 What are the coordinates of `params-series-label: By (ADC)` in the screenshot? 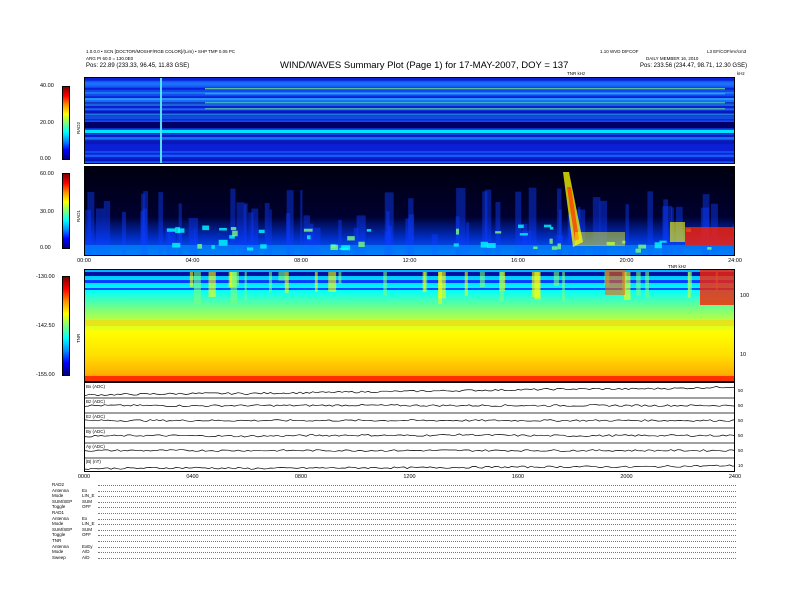 It's located at (95, 431).